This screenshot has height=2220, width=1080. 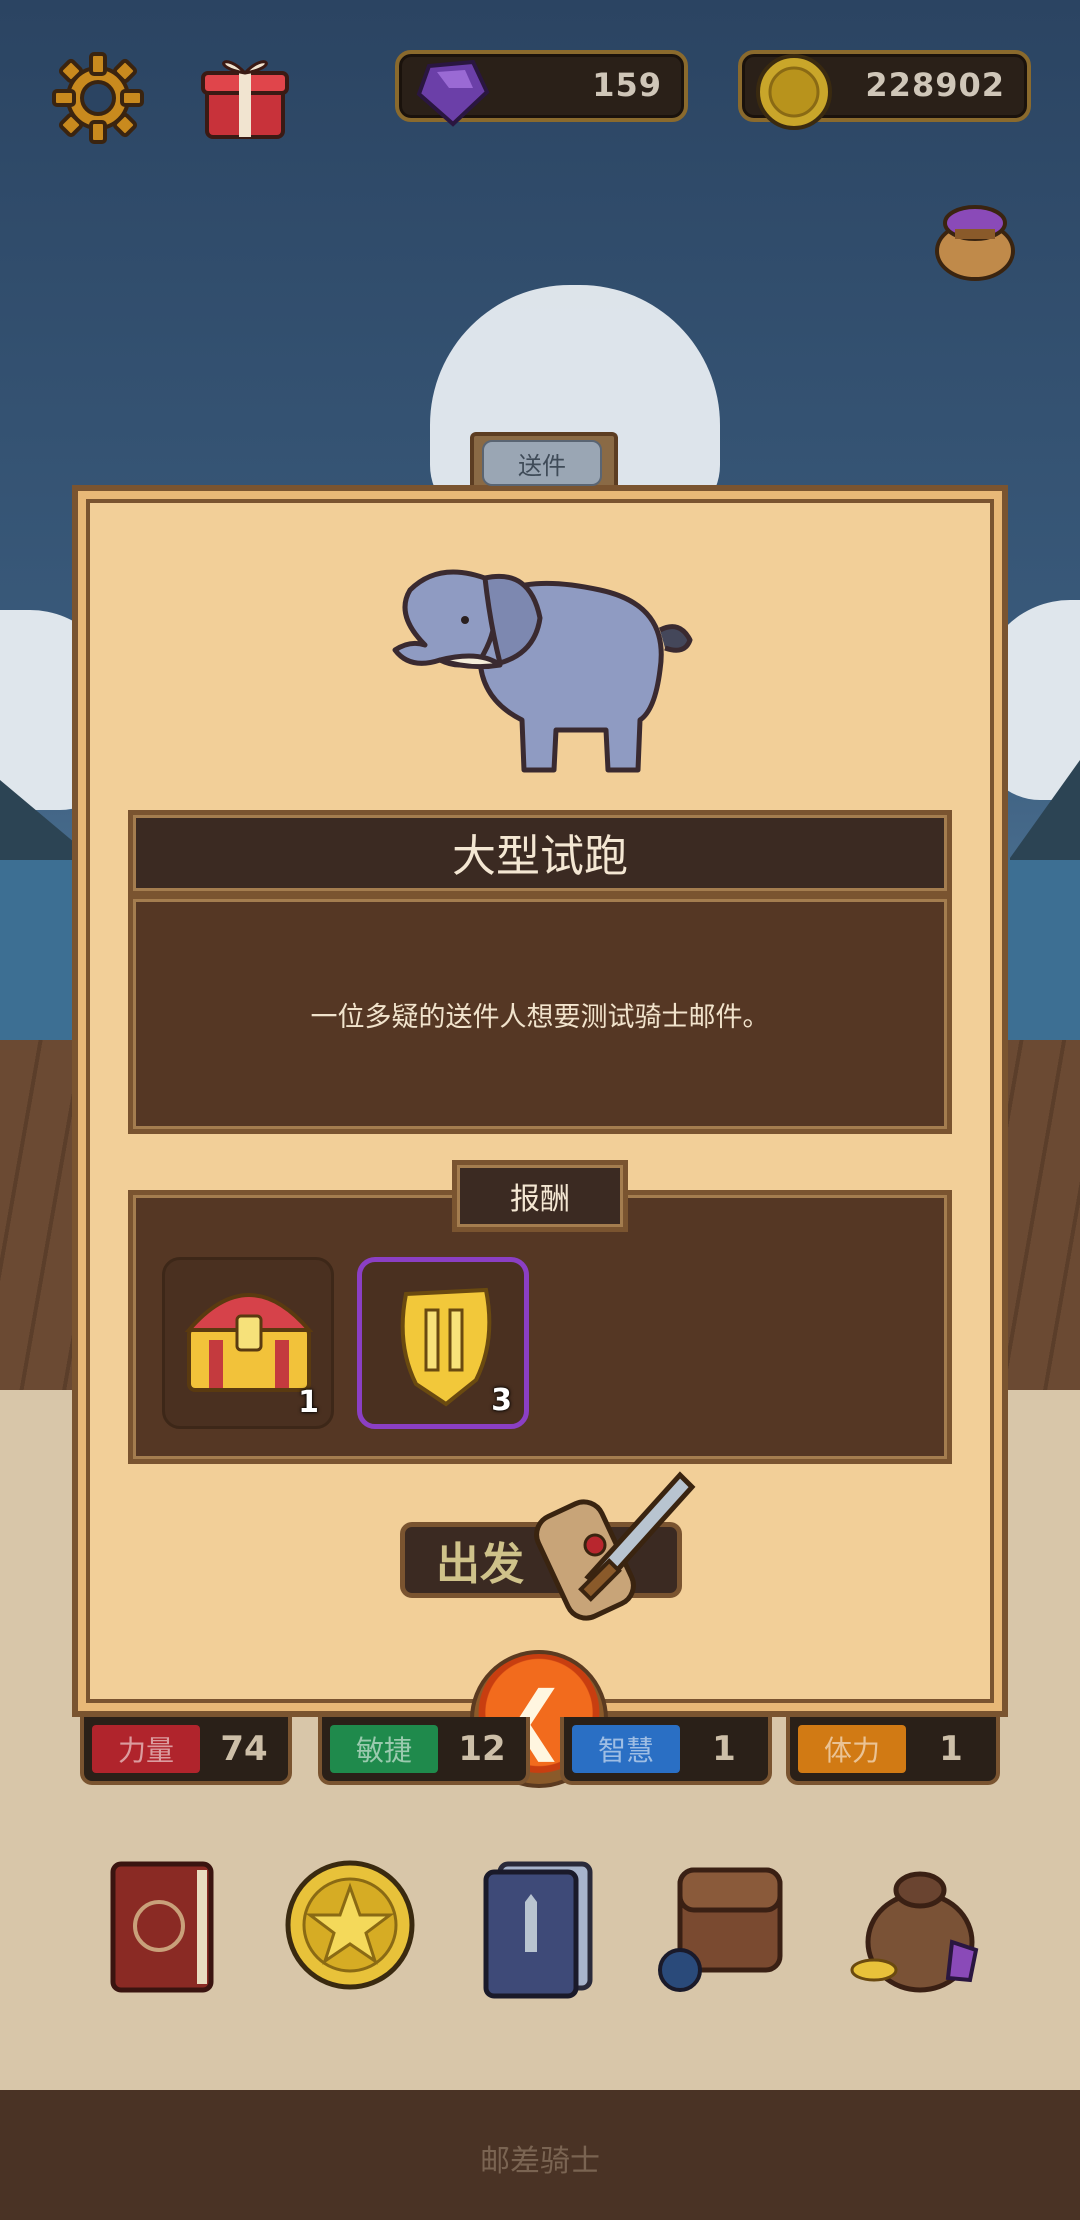 I want to click on gem-counter: 159, so click(x=541, y=88).